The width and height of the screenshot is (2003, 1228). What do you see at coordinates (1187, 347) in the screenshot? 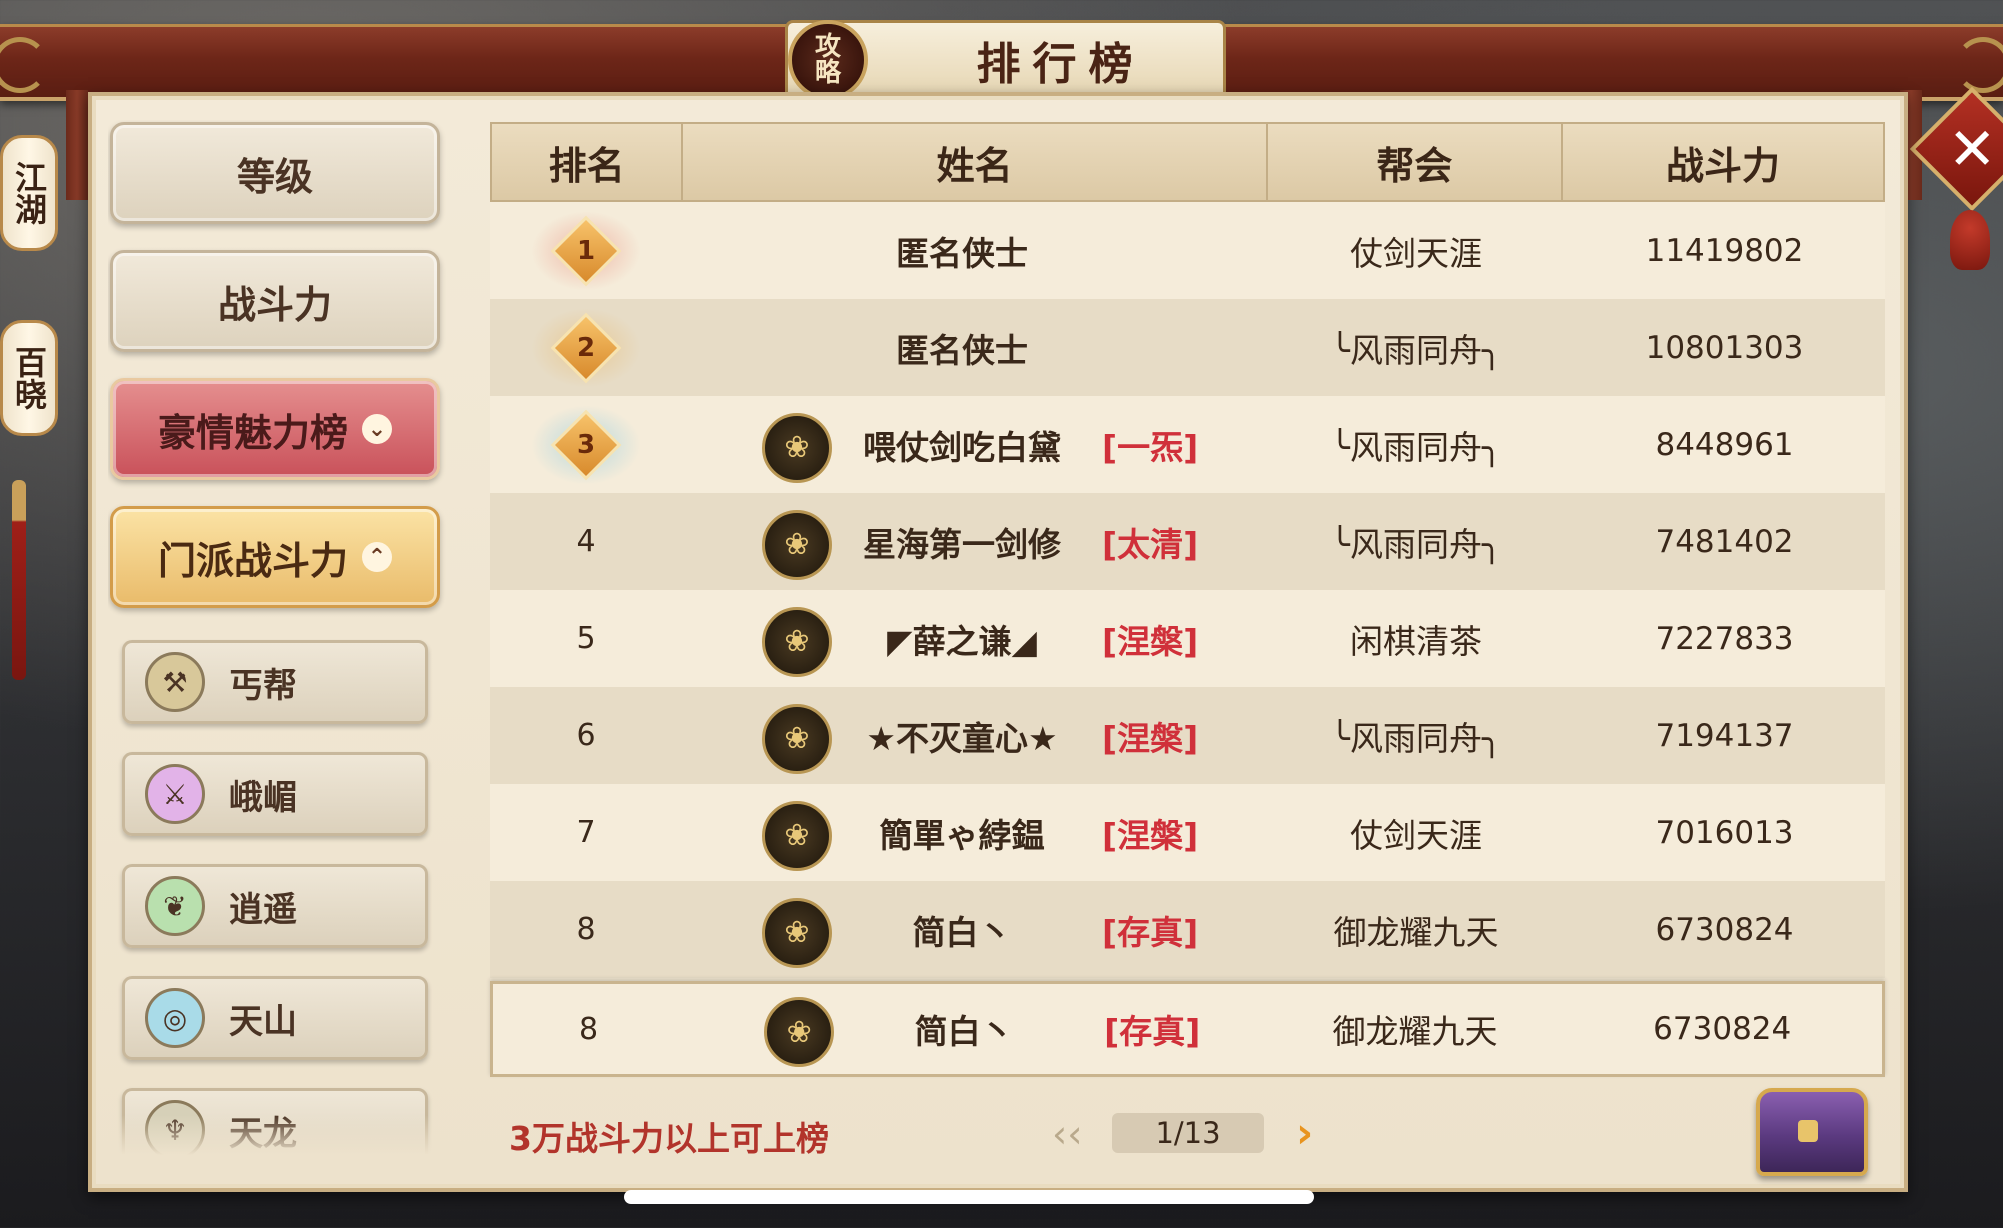
I see `table-row: 2 匿名侠士 ╰风雨同舟╮ 10801303` at bounding box center [1187, 347].